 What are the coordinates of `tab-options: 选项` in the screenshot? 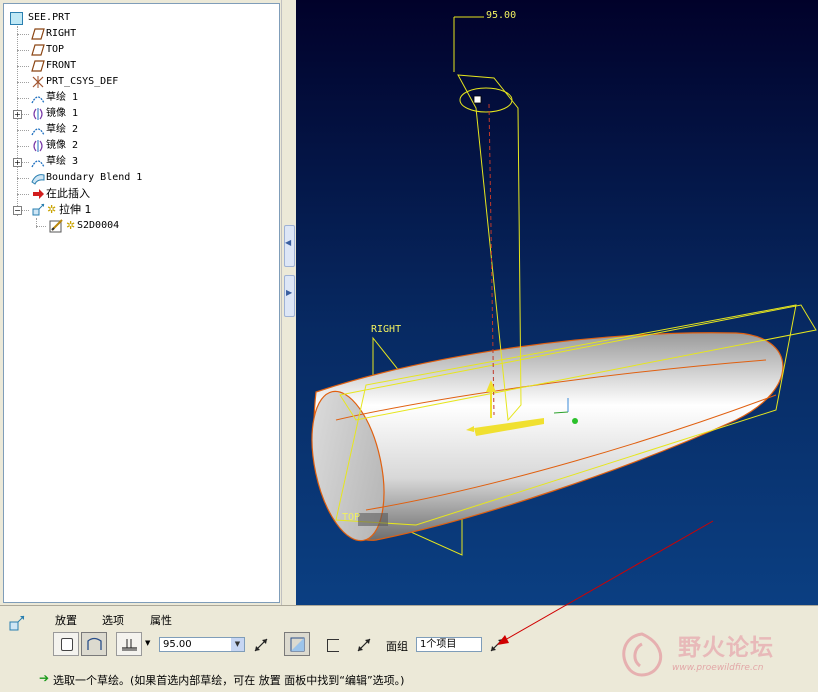 It's located at (113, 620).